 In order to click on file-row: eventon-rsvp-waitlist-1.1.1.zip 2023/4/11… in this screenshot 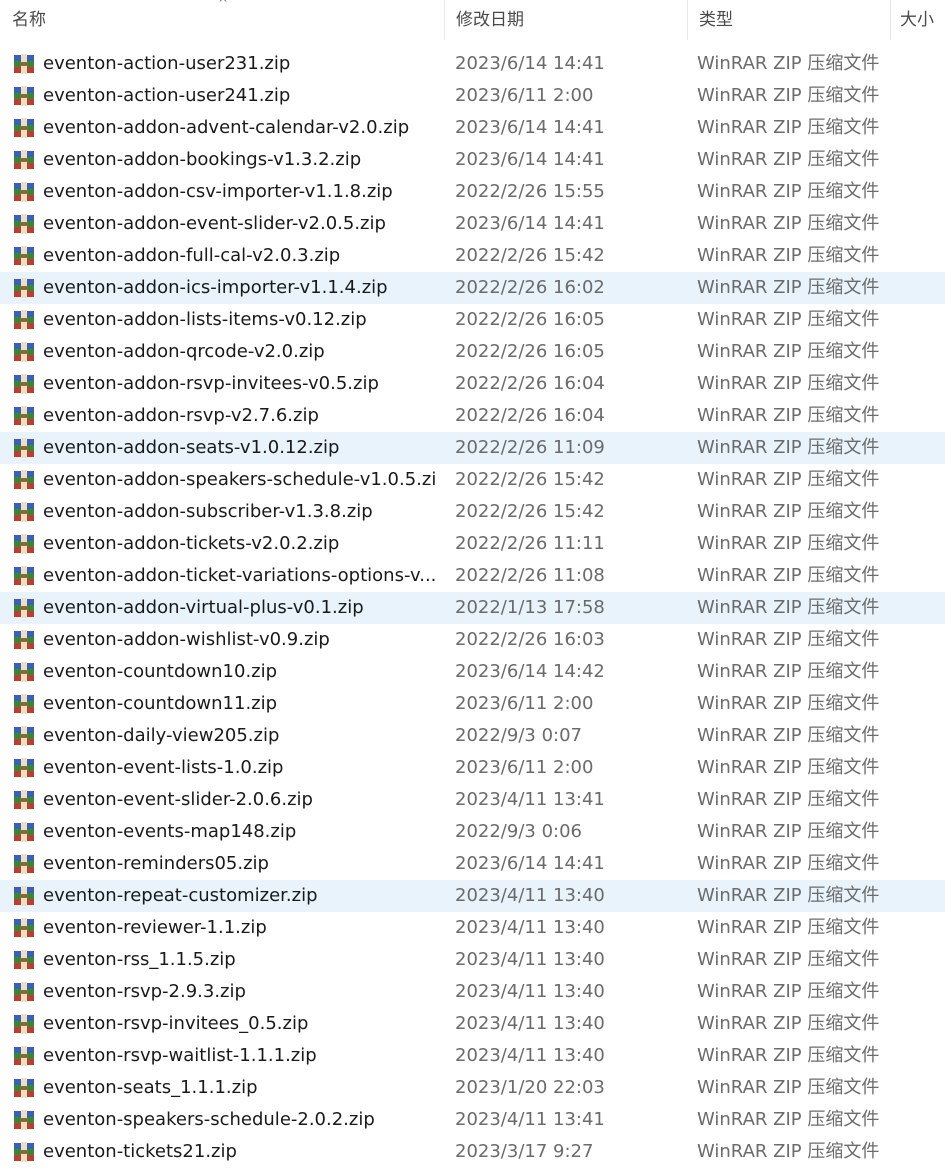, I will do `click(472, 1056)`.